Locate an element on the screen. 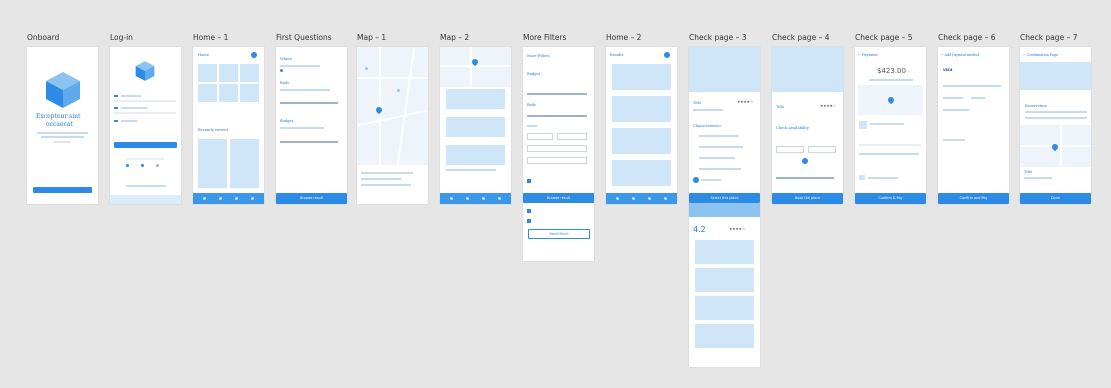 The width and height of the screenshot is (1111, 388). check-5-screen: ← Payment $423.00 Confirm & Pay is located at coordinates (890, 125).